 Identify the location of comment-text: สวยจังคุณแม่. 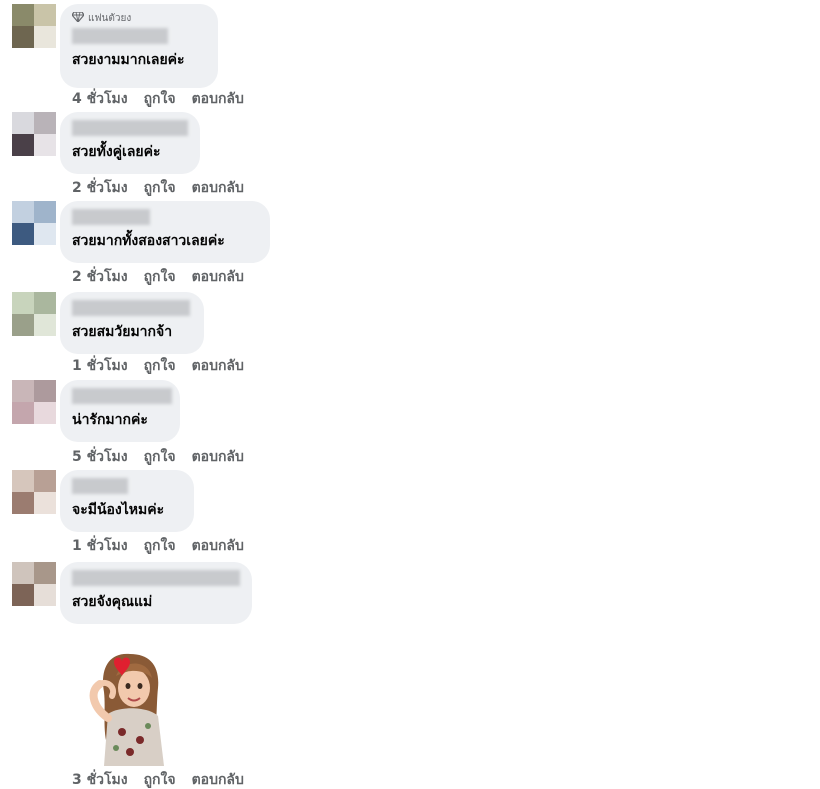
(112, 602).